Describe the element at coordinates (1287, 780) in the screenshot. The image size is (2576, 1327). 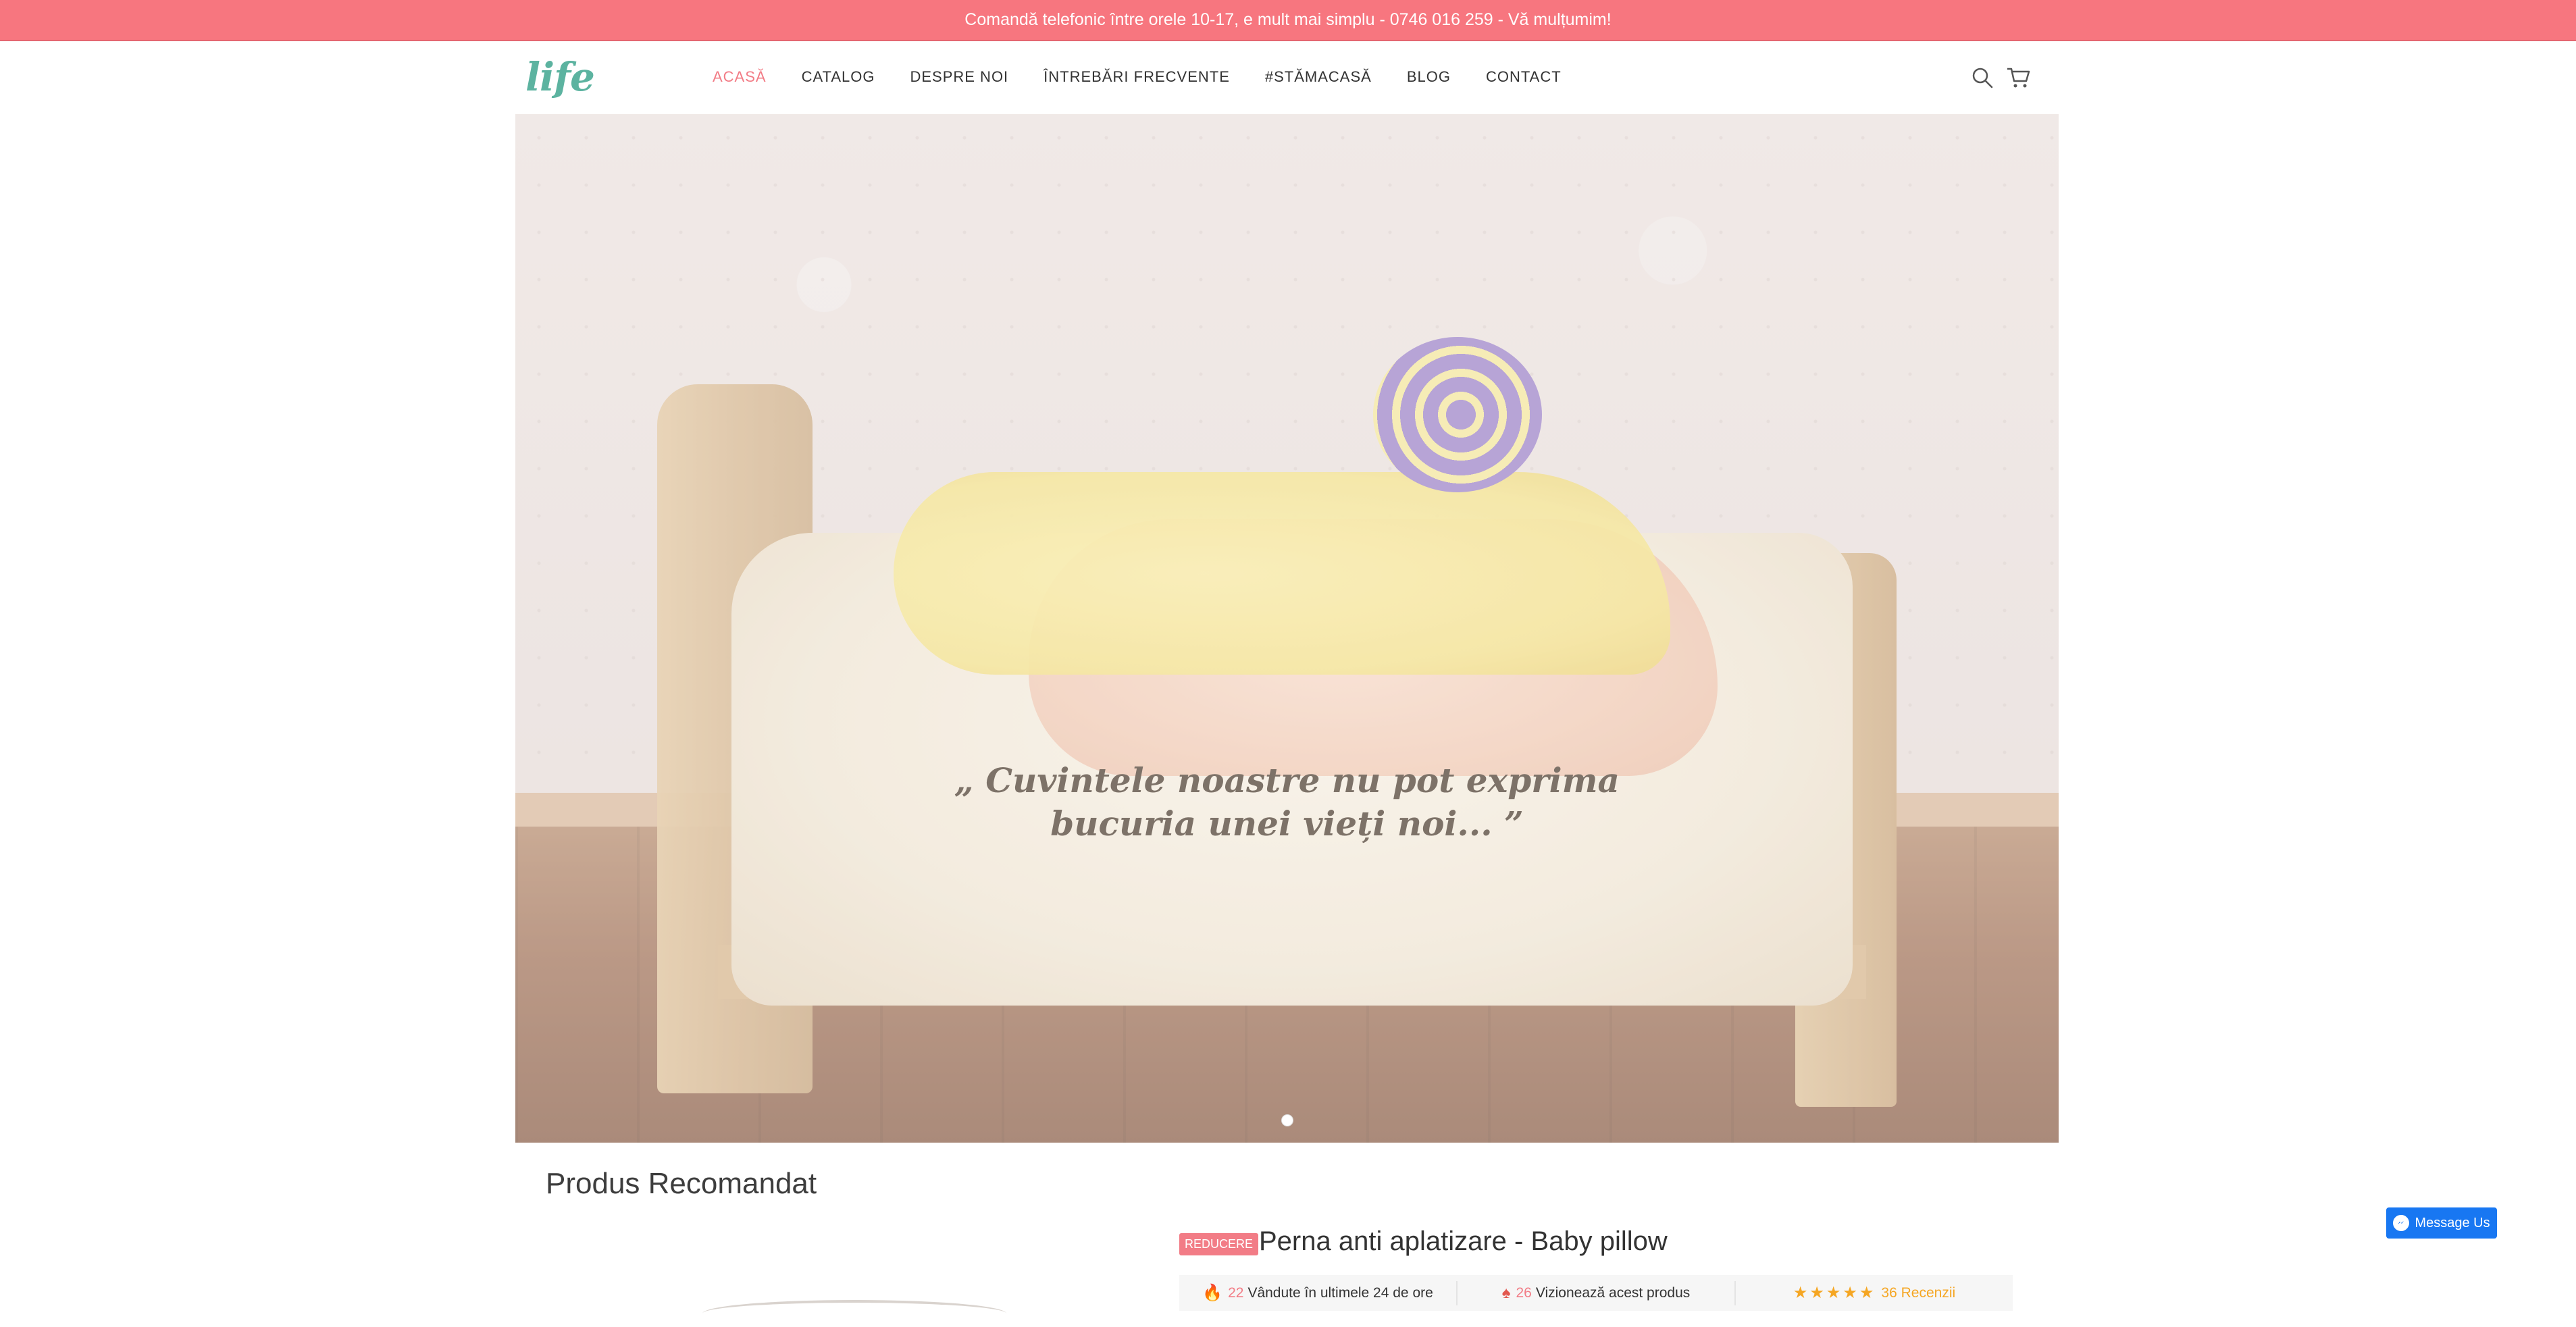
I see `hero-quote-line-1: „ Cuvintele noastre nu pot exprima` at that location.